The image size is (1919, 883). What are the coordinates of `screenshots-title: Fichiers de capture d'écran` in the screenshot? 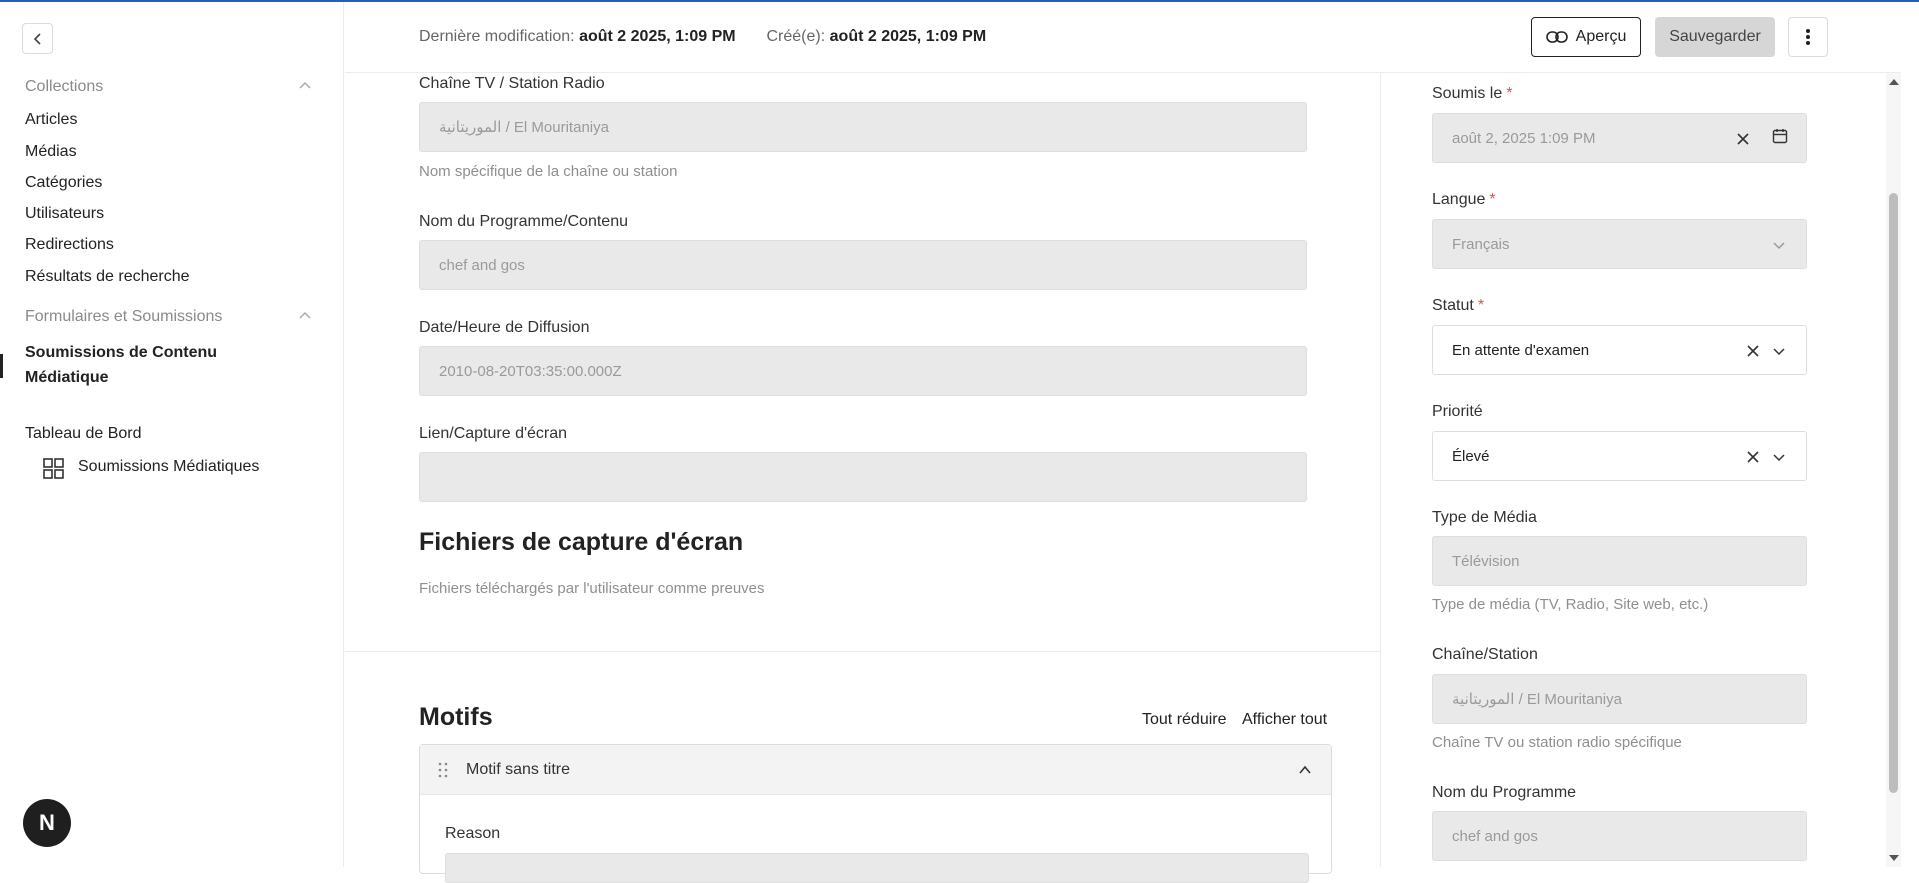 It's located at (581, 542).